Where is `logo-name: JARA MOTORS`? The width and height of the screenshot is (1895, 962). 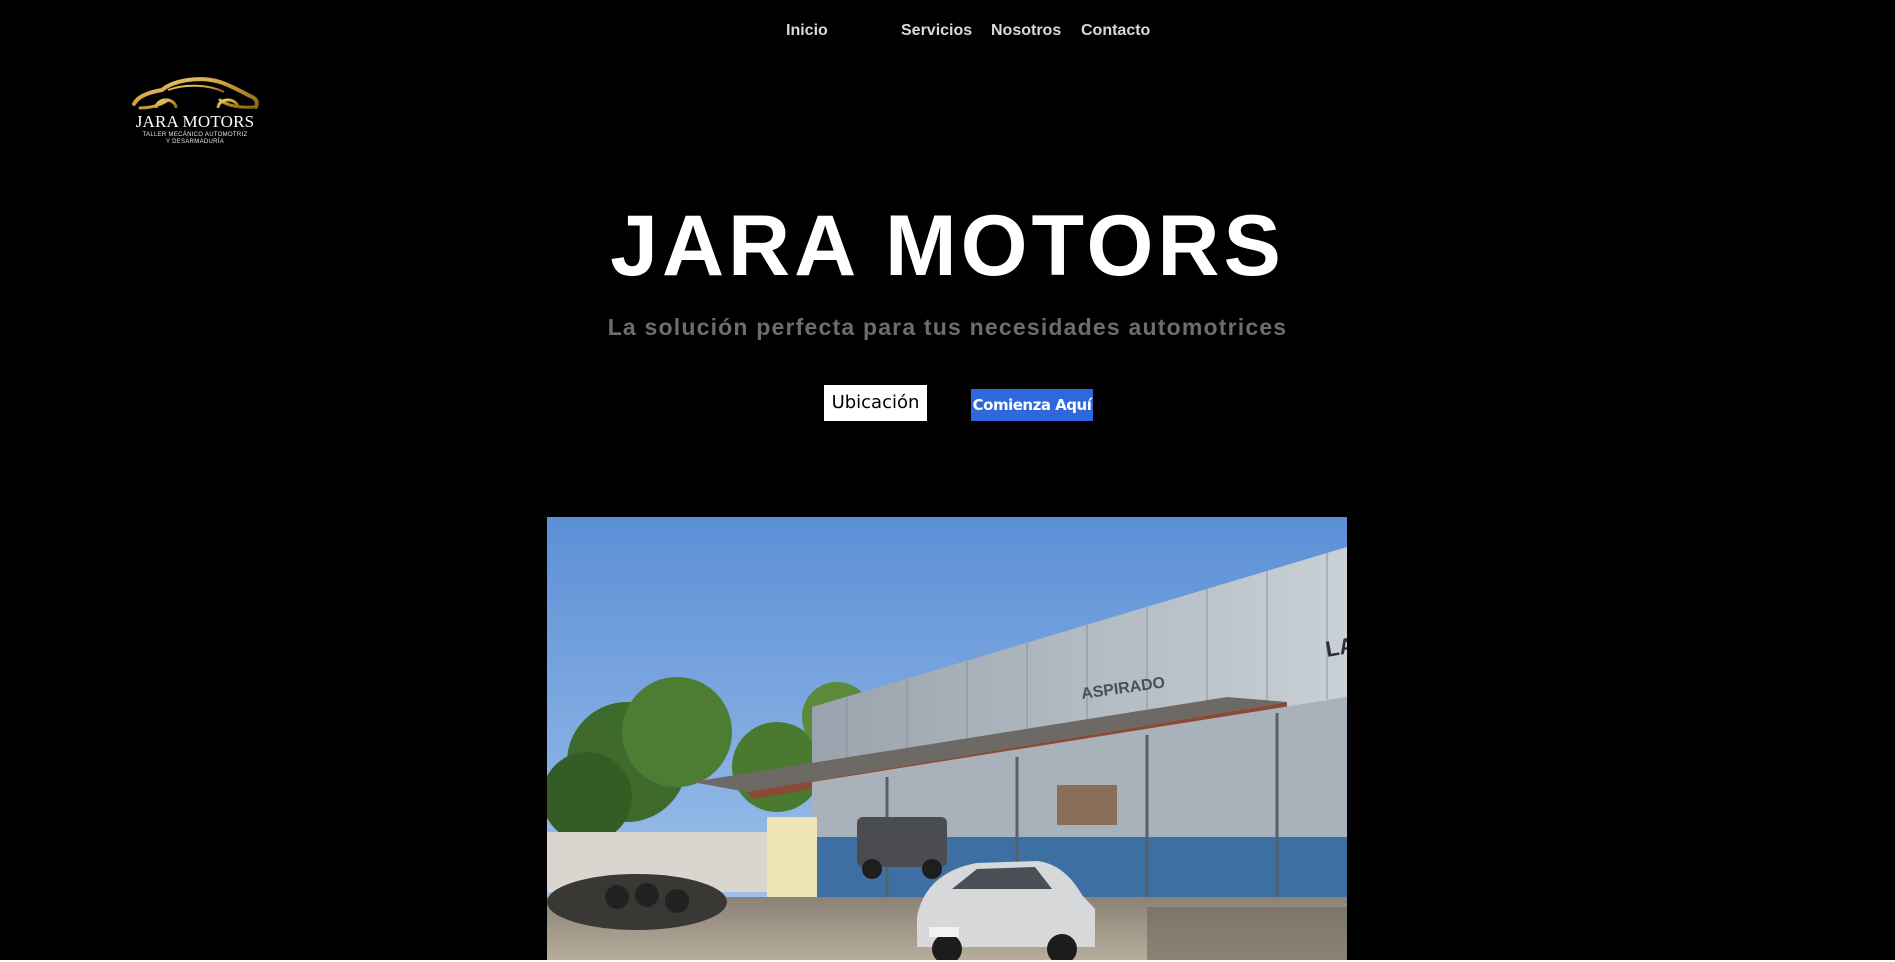
logo-name: JARA MOTORS is located at coordinates (195, 121).